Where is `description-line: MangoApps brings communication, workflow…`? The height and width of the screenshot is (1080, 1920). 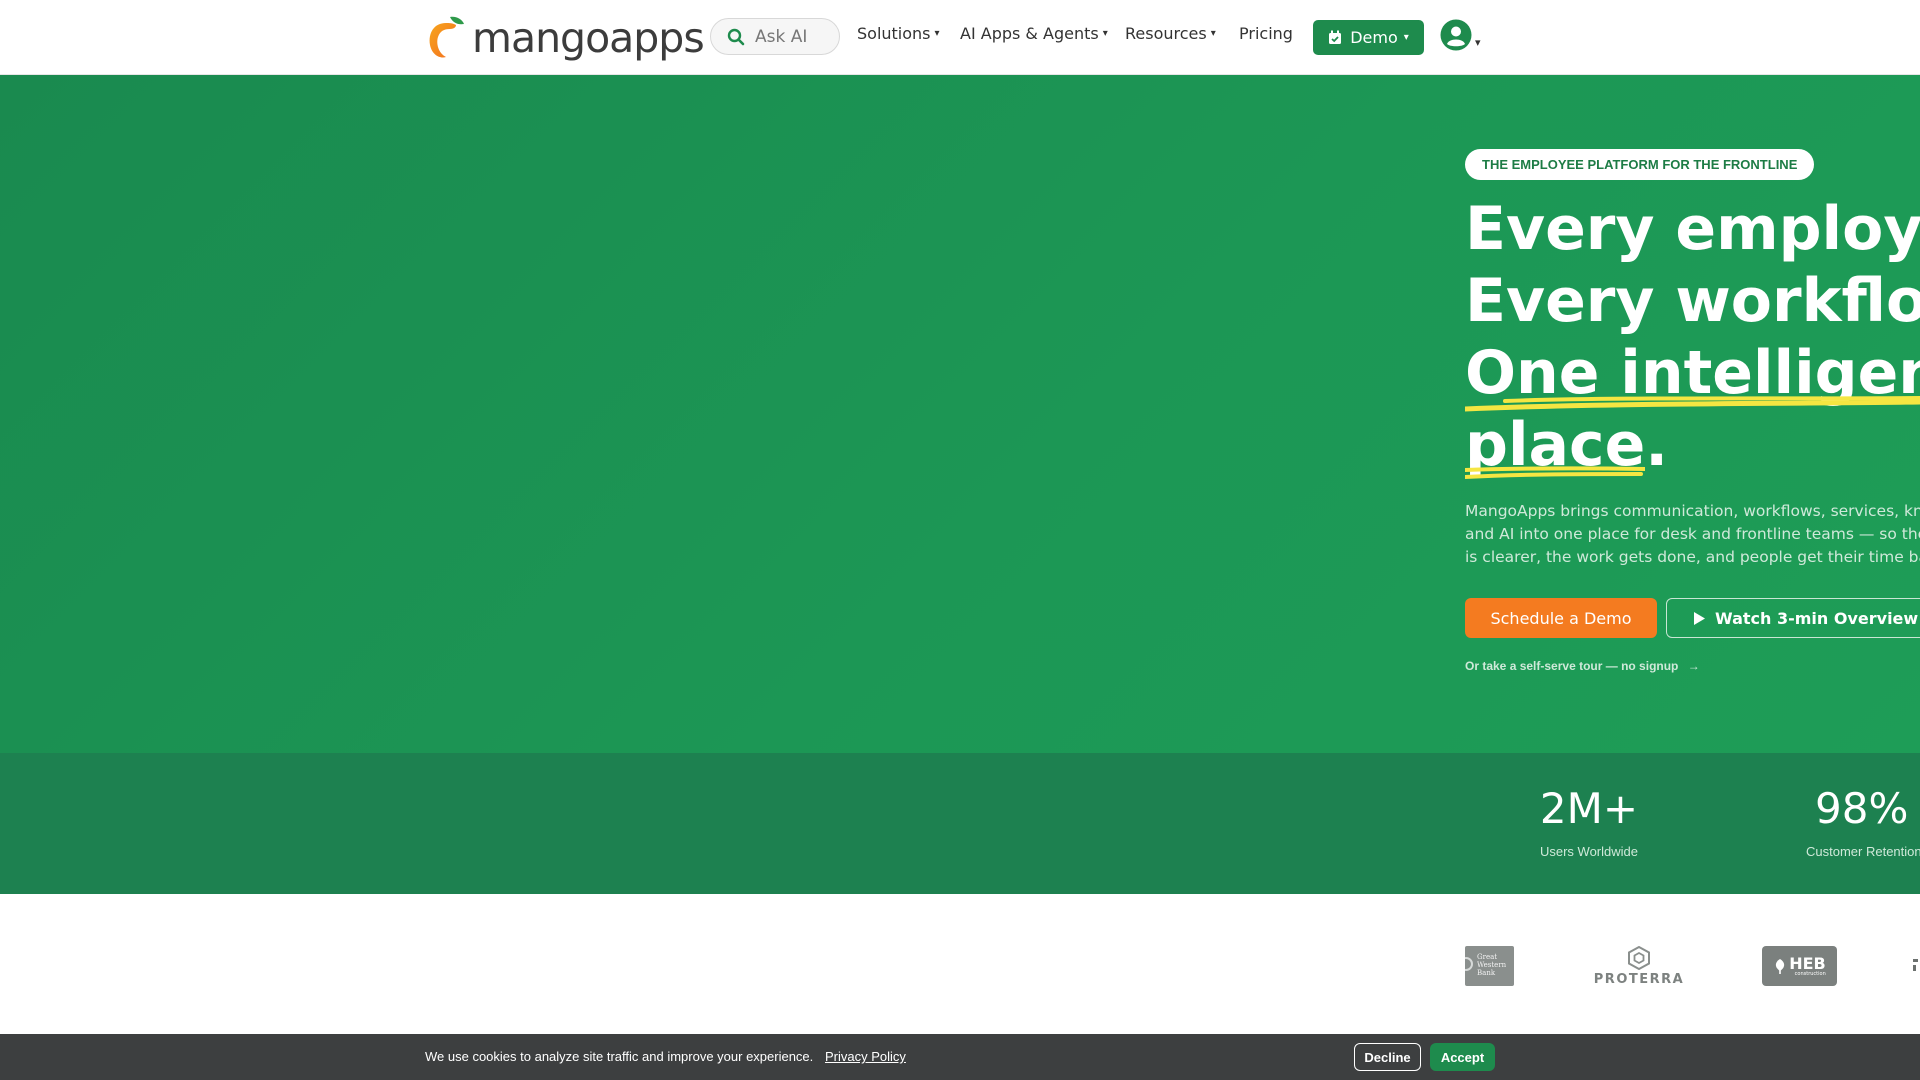
description-line: MangoApps brings communication, workflow… is located at coordinates (1692, 511).